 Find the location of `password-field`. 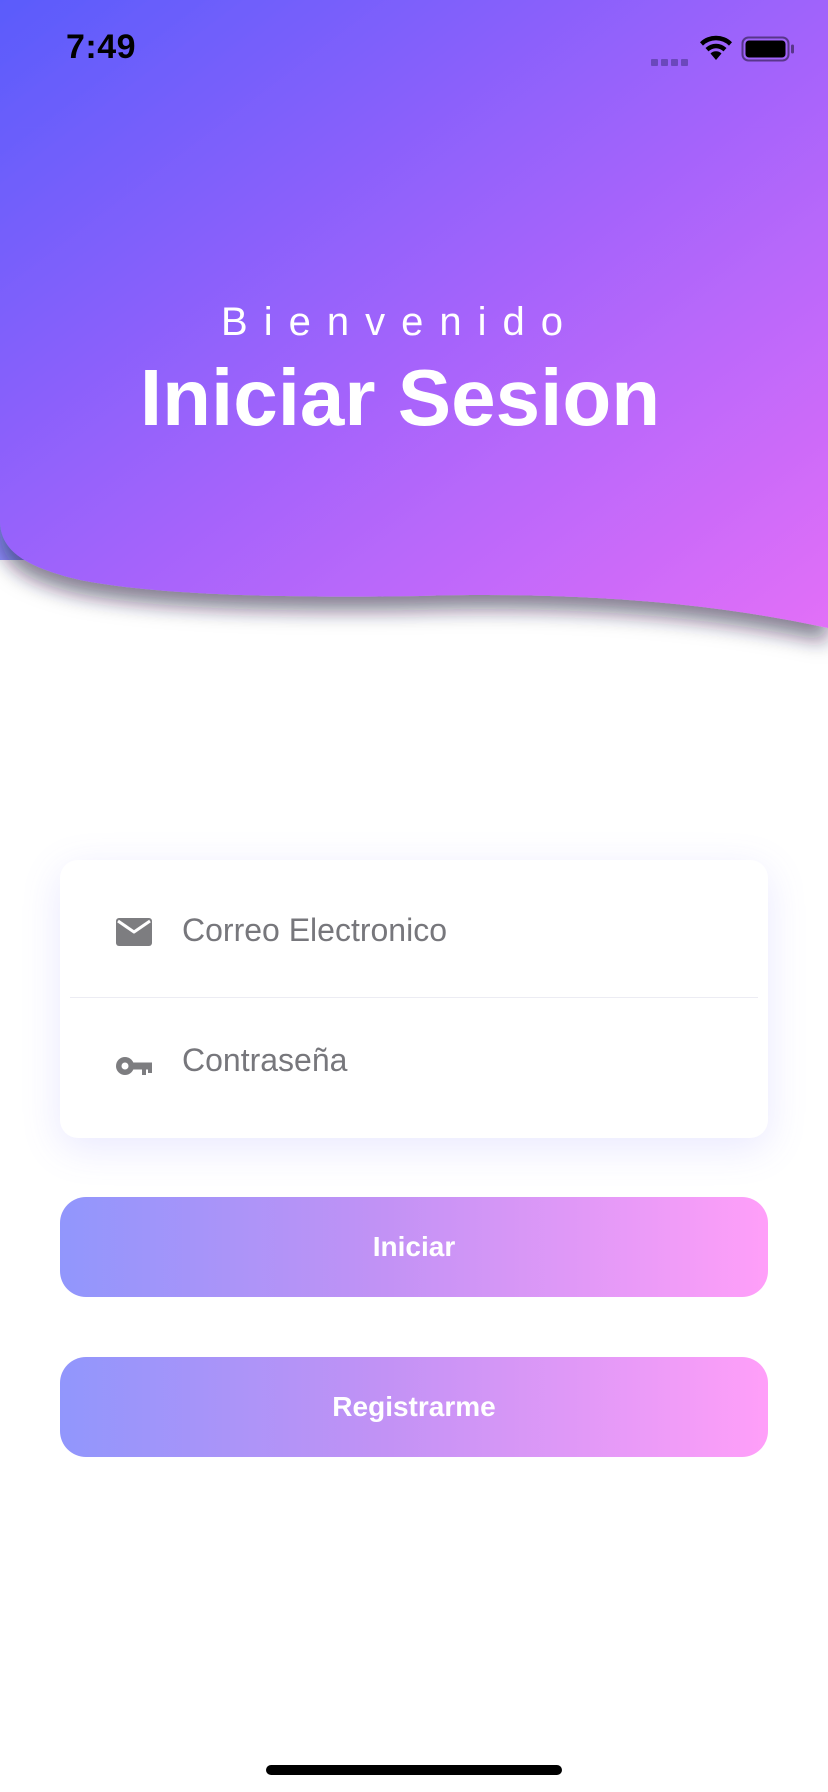

password-field is located at coordinates (414, 1063).